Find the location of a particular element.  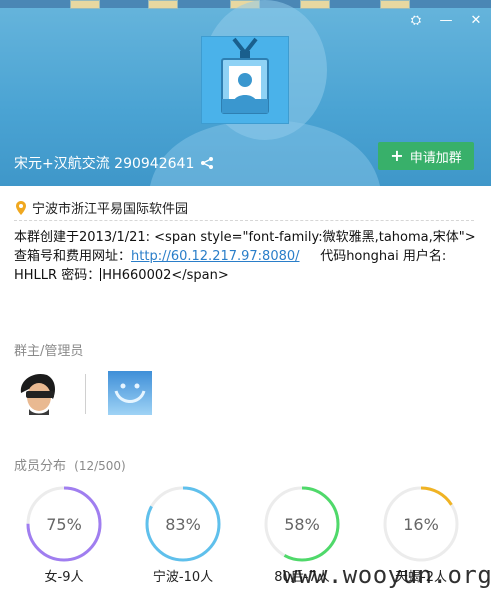

owner-avatar-image is located at coordinates (37, 393).